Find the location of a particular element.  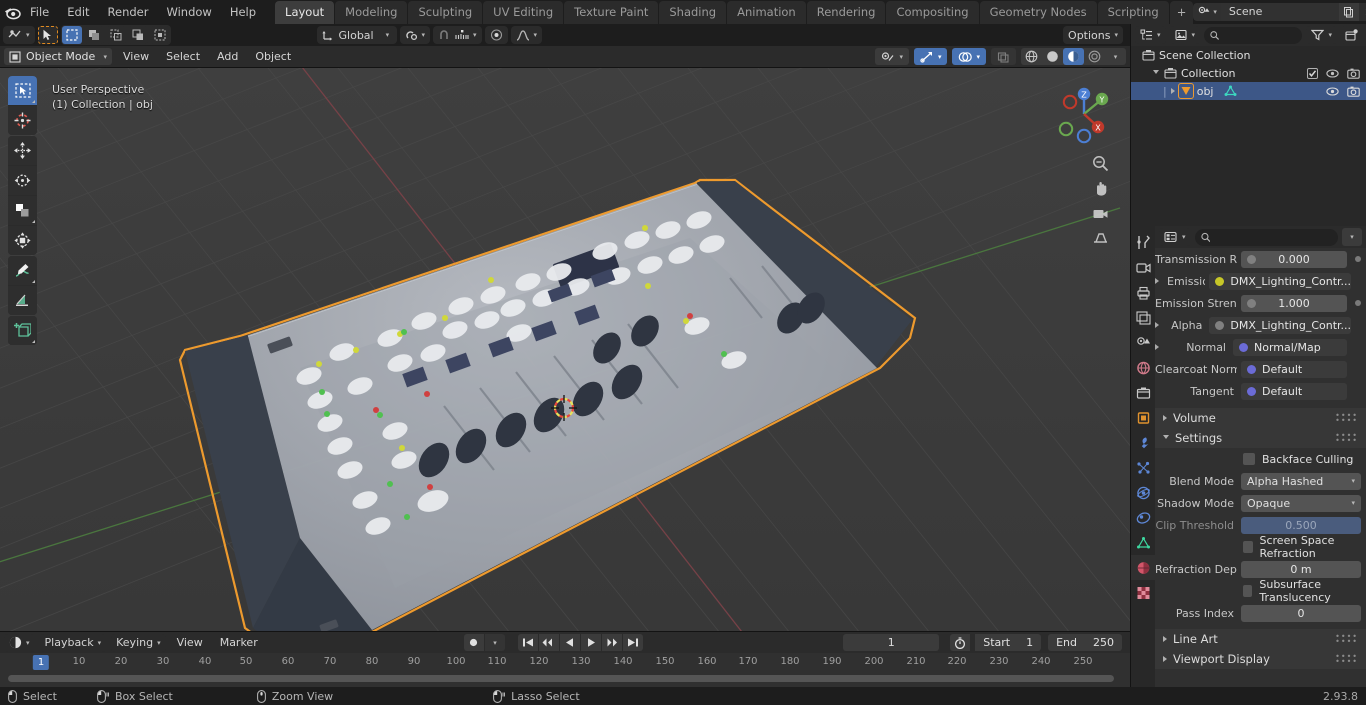

tab-sculpting: Sculpting is located at coordinates (445, 12).